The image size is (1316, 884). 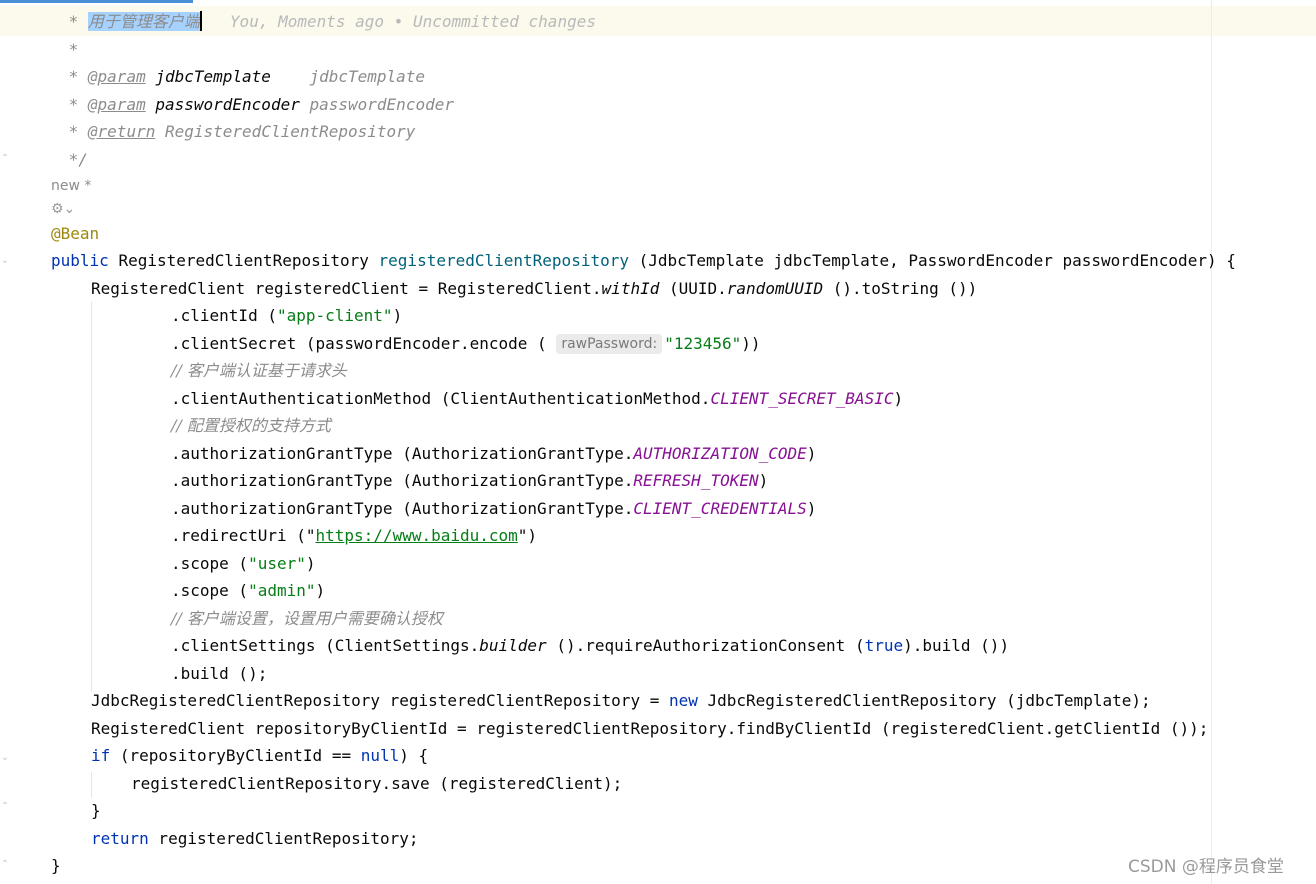 What do you see at coordinates (720, 508) in the screenshot?
I see `static-constant: CLIENT_CREDENTIALS` at bounding box center [720, 508].